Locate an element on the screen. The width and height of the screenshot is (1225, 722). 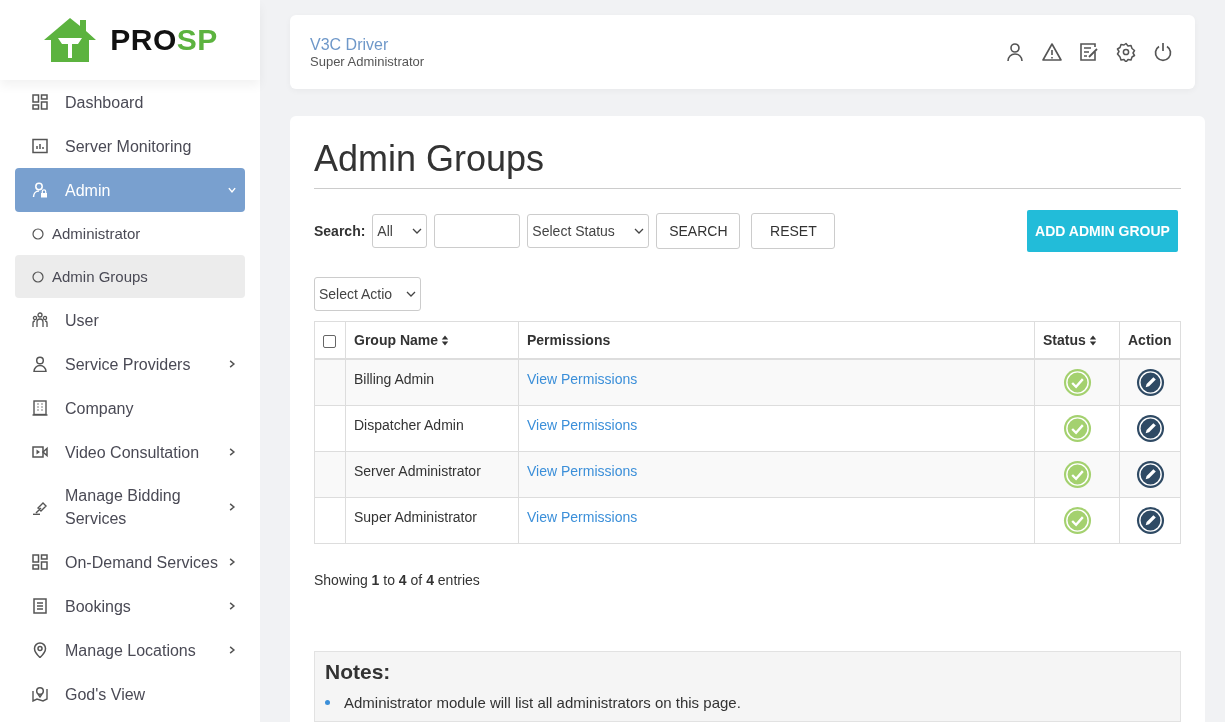
building-icon is located at coordinates (40, 408).